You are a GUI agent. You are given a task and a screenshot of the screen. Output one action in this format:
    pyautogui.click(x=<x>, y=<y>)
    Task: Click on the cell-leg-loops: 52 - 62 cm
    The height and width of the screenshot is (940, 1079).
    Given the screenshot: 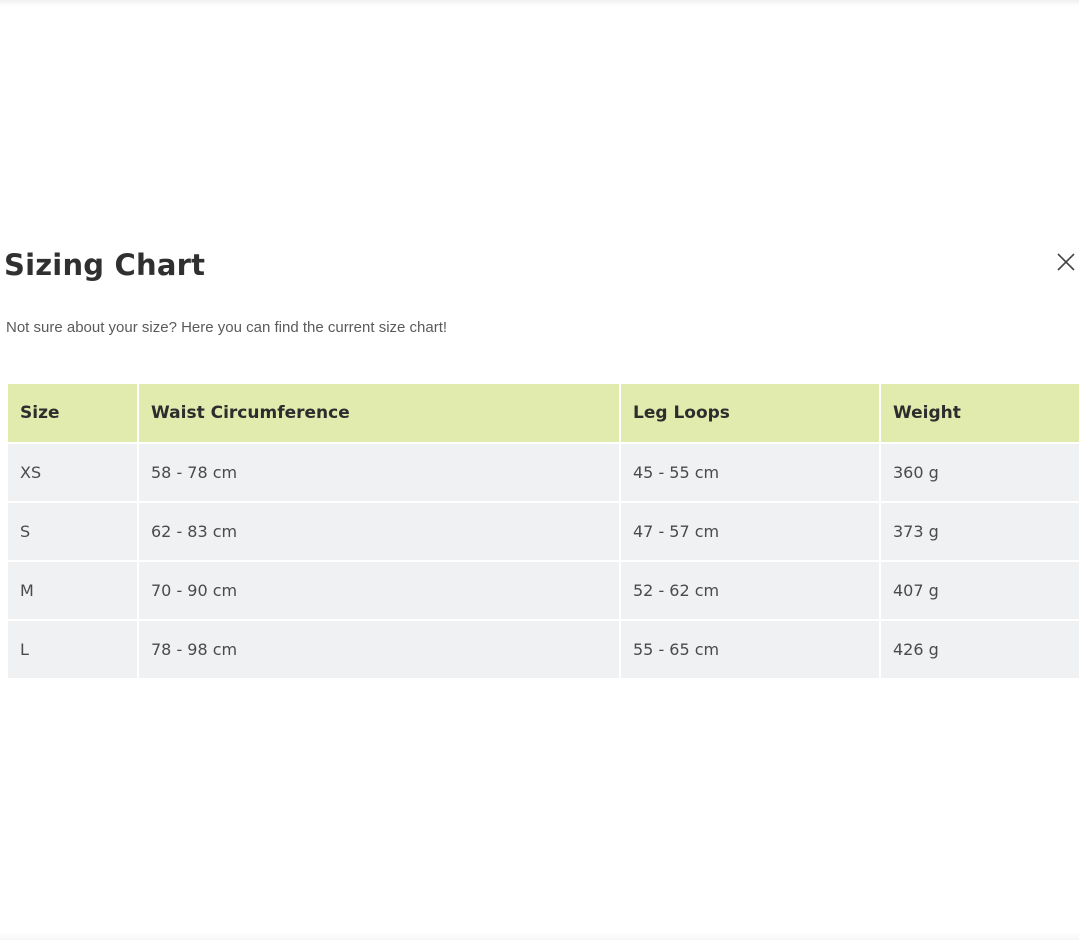 What is the action you would take?
    pyautogui.click(x=750, y=590)
    